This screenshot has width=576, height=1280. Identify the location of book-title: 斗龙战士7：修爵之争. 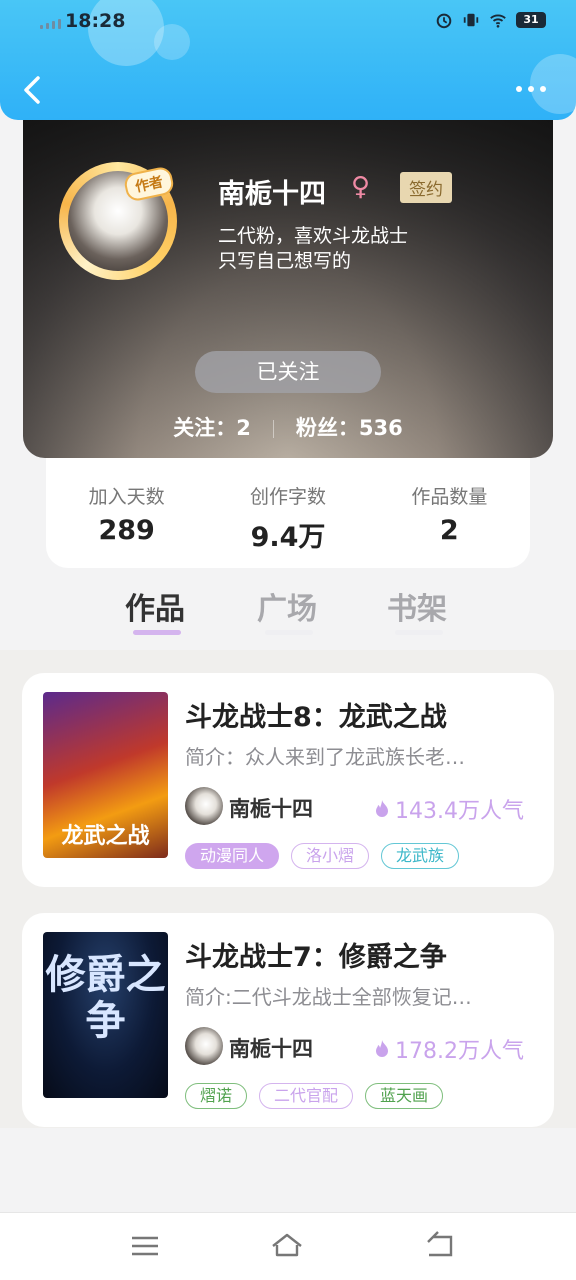
(316, 954).